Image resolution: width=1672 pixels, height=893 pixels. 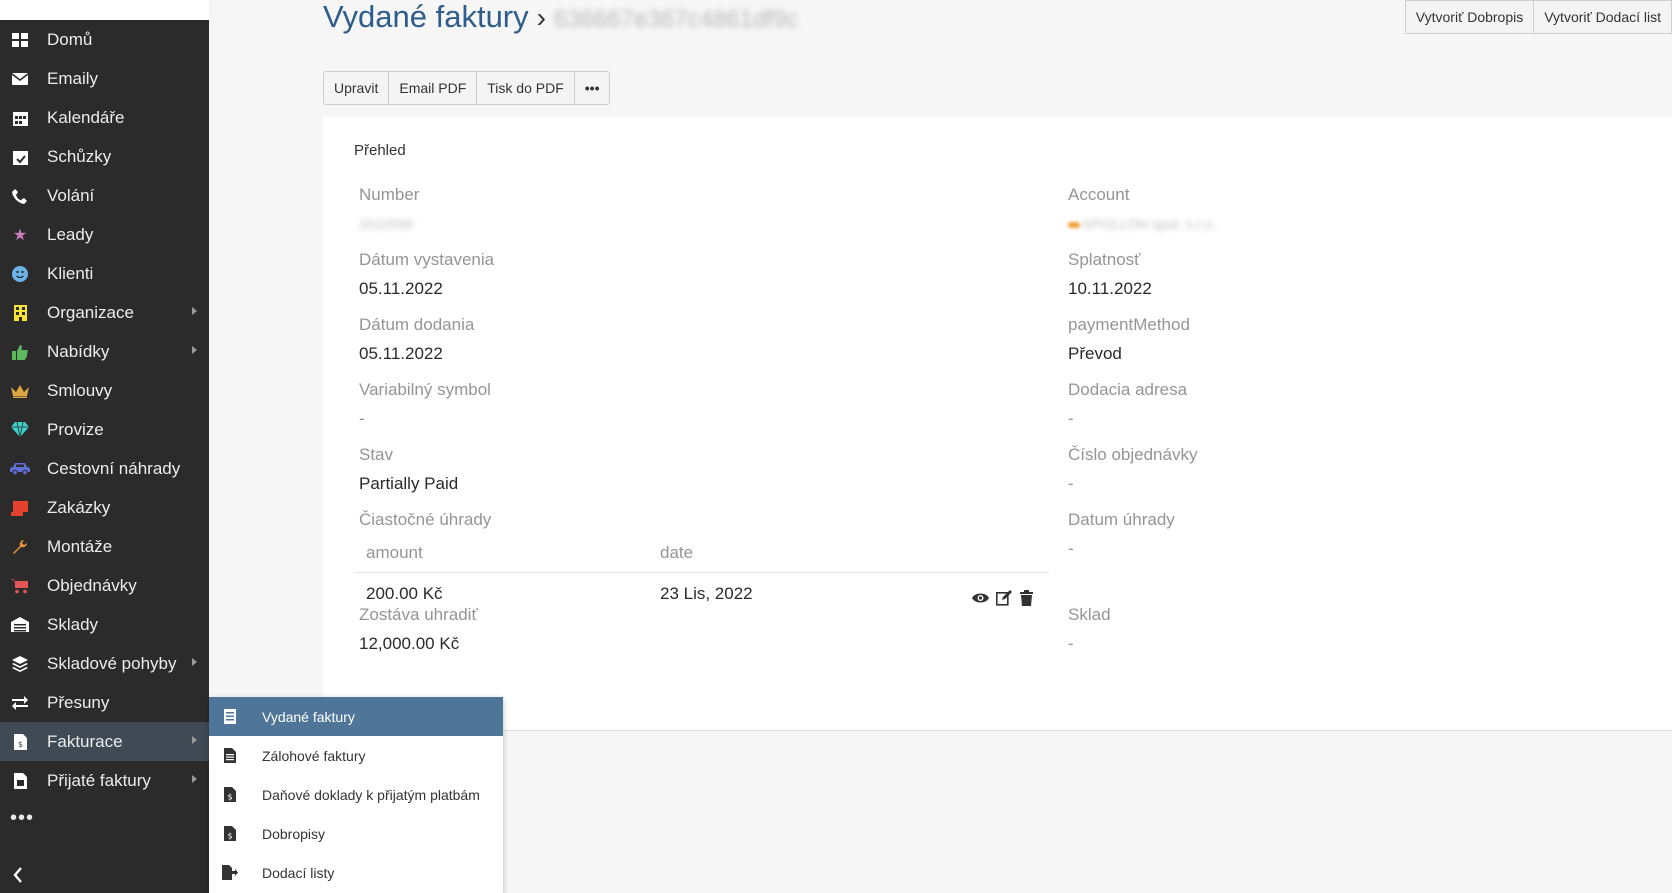 What do you see at coordinates (380, 150) in the screenshot?
I see `panel-heading: Přehled` at bounding box center [380, 150].